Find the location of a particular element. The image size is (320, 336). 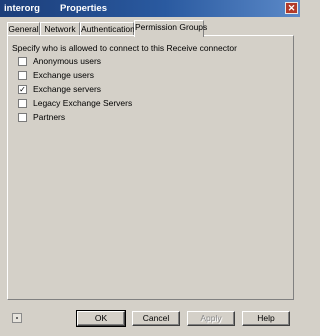

apply-button: Apply is located at coordinates (211, 318).